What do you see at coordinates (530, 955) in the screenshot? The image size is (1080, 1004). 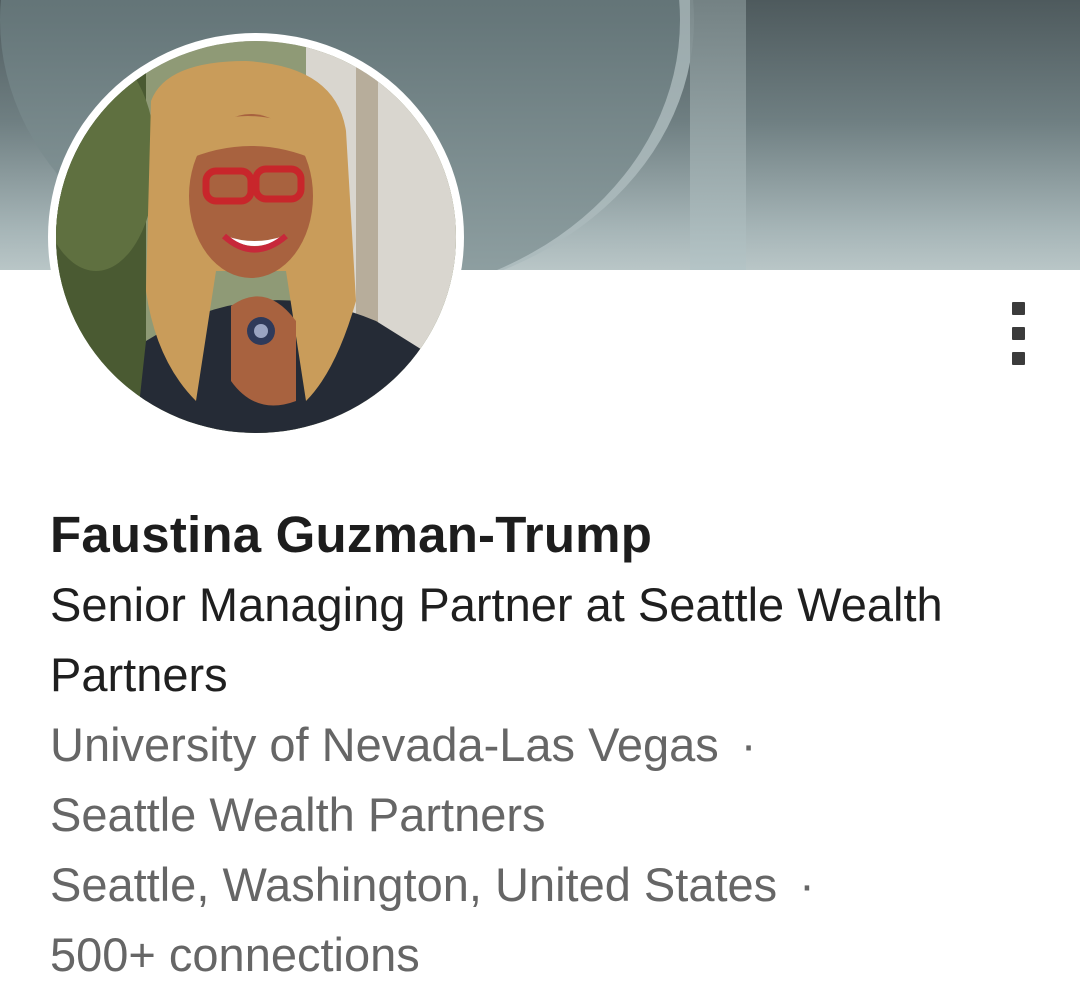 I see `profile-connections: 500+ connections` at bounding box center [530, 955].